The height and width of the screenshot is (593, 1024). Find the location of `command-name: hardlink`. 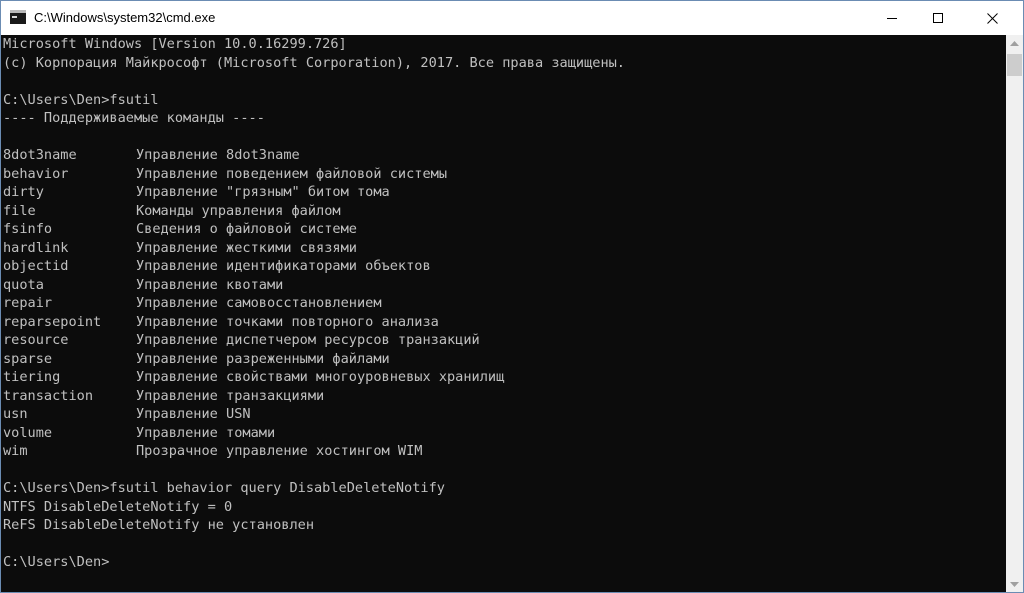

command-name: hardlink is located at coordinates (36, 247).